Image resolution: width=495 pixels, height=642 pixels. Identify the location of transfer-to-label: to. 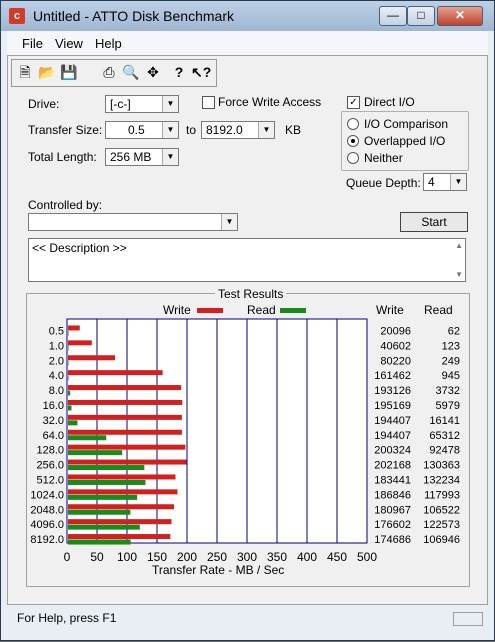
(191, 130).